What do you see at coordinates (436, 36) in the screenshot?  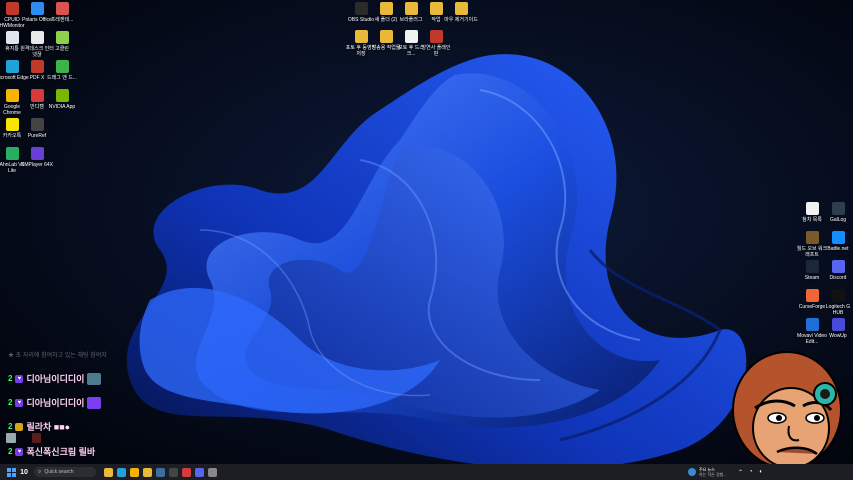 I see `shortcut-icon` at bounding box center [436, 36].